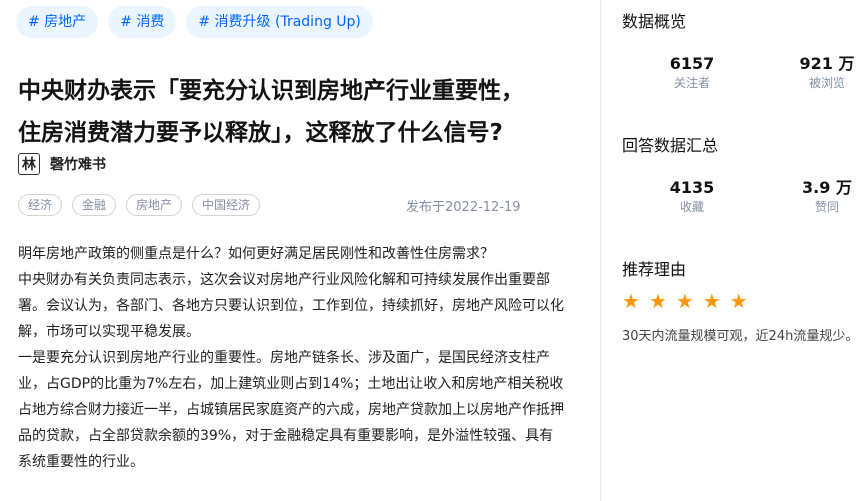 Image resolution: width=865 pixels, height=501 pixels. What do you see at coordinates (226, 205) in the screenshot?
I see `tag-chip: 中国经济` at bounding box center [226, 205].